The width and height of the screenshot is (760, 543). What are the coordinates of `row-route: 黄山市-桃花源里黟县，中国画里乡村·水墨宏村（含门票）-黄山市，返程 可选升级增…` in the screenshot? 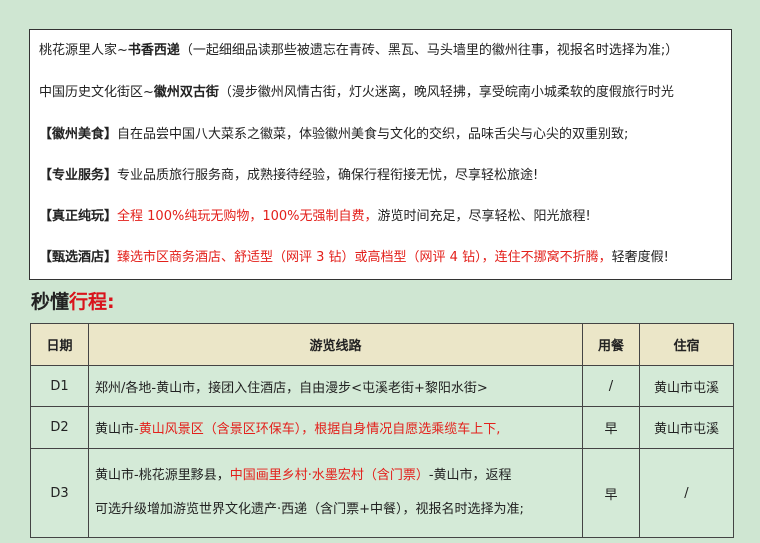 It's located at (335, 493).